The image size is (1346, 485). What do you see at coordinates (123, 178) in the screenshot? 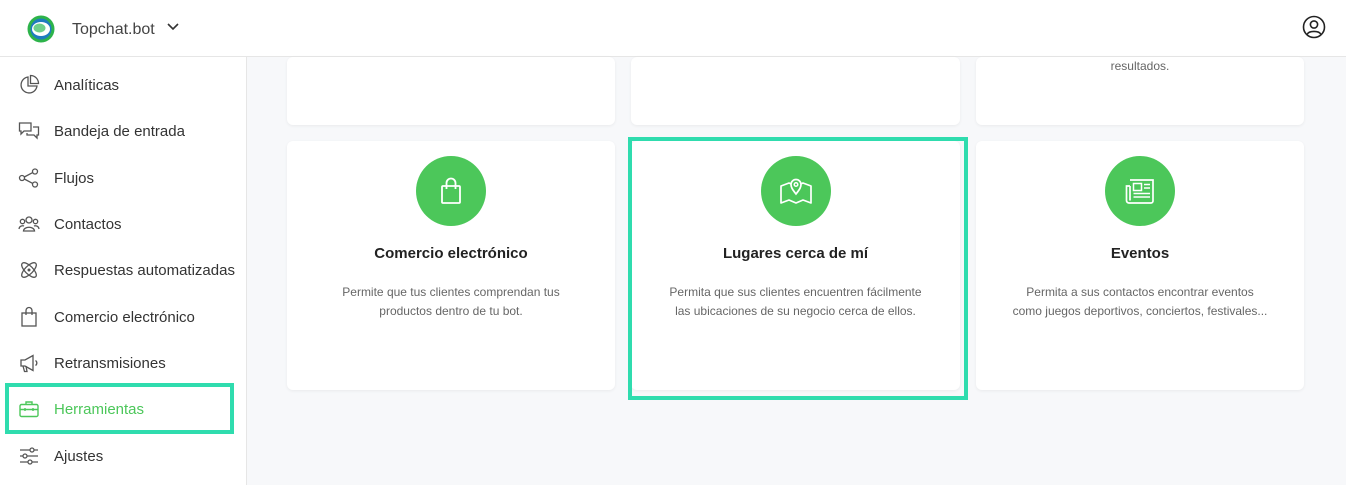
I see `sidebar-item-flujos: Flujos` at bounding box center [123, 178].